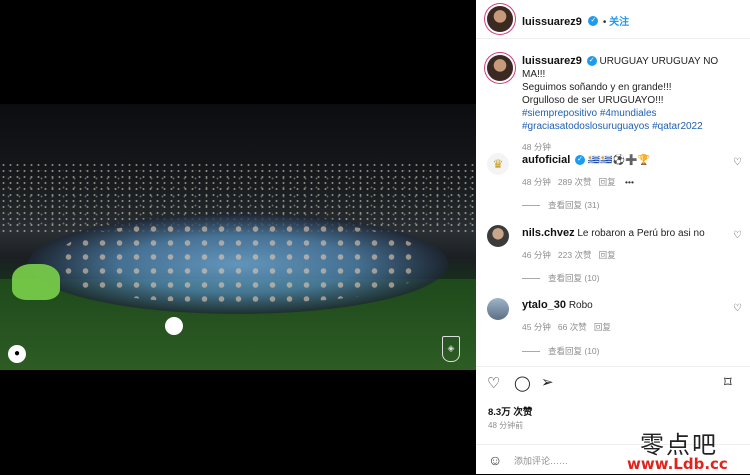 This screenshot has height=475, width=750. What do you see at coordinates (17, 354) in the screenshot?
I see `tagged-user-icon: ●` at bounding box center [17, 354].